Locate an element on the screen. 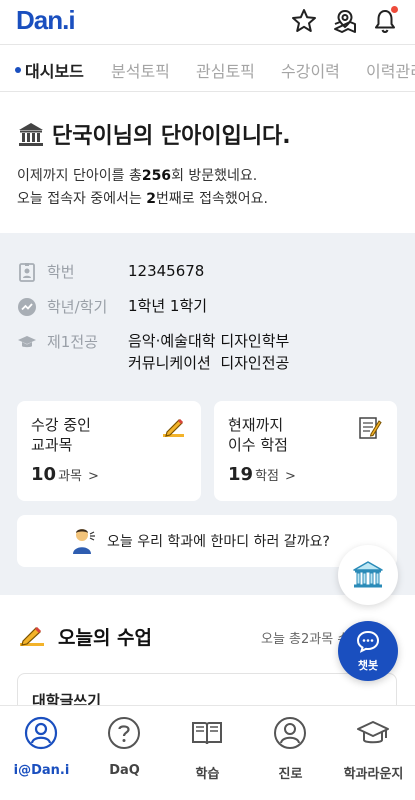  bell-icon is located at coordinates (385, 20).